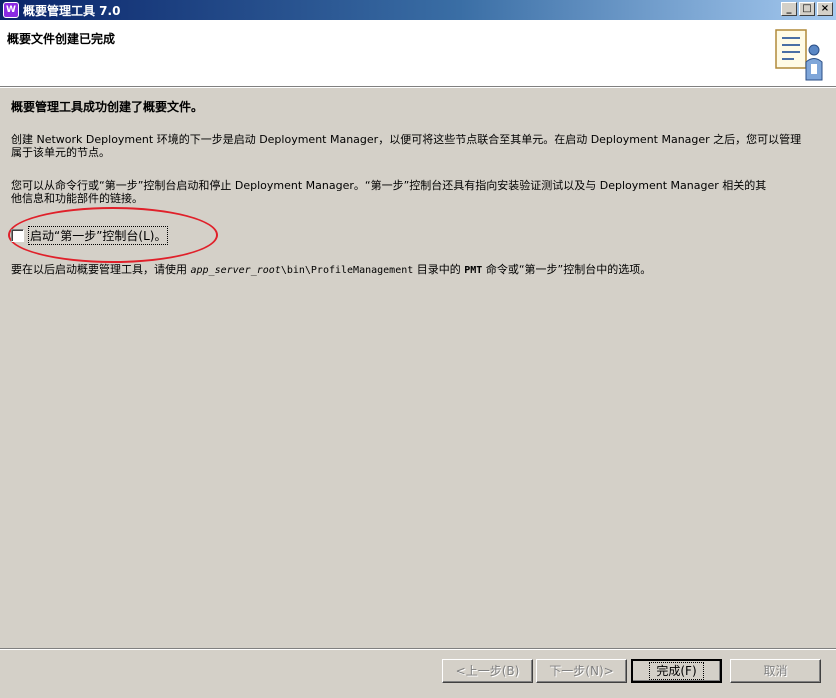 The width and height of the screenshot is (836, 698). What do you see at coordinates (439, 269) in the screenshot?
I see `later-launch-mid: 目录中的` at bounding box center [439, 269].